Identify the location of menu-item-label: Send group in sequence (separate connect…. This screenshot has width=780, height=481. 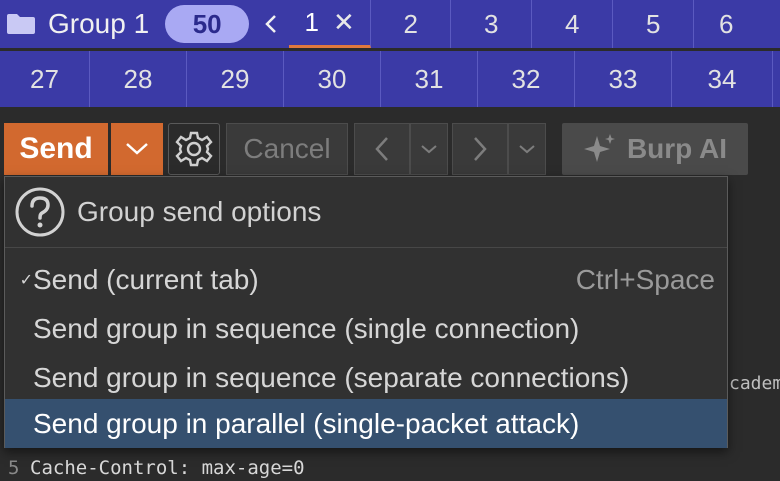
(331, 377).